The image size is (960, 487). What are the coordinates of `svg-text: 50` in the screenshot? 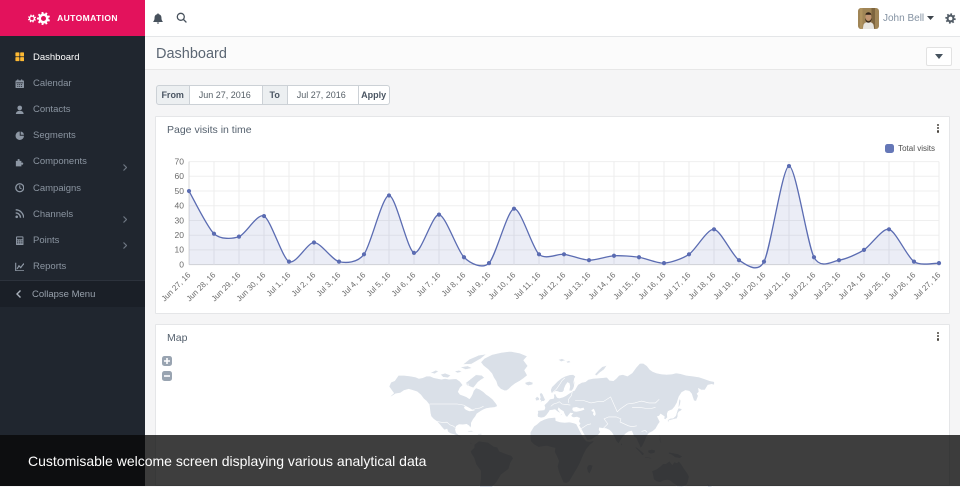 It's located at (180, 191).